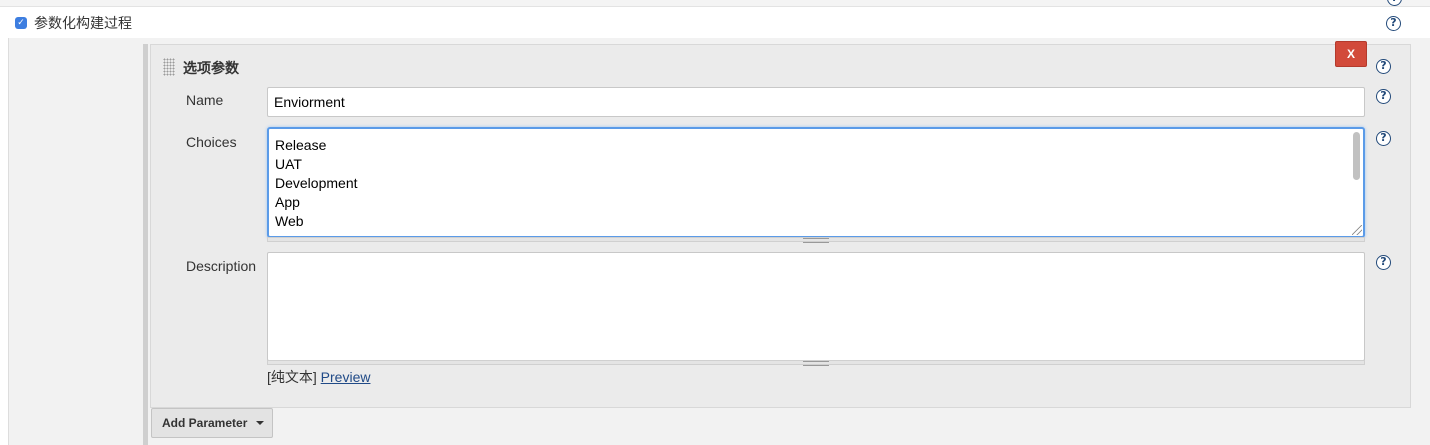 Image resolution: width=1430 pixels, height=445 pixels. What do you see at coordinates (1351, 54) in the screenshot?
I see `delete-parameter-button: X` at bounding box center [1351, 54].